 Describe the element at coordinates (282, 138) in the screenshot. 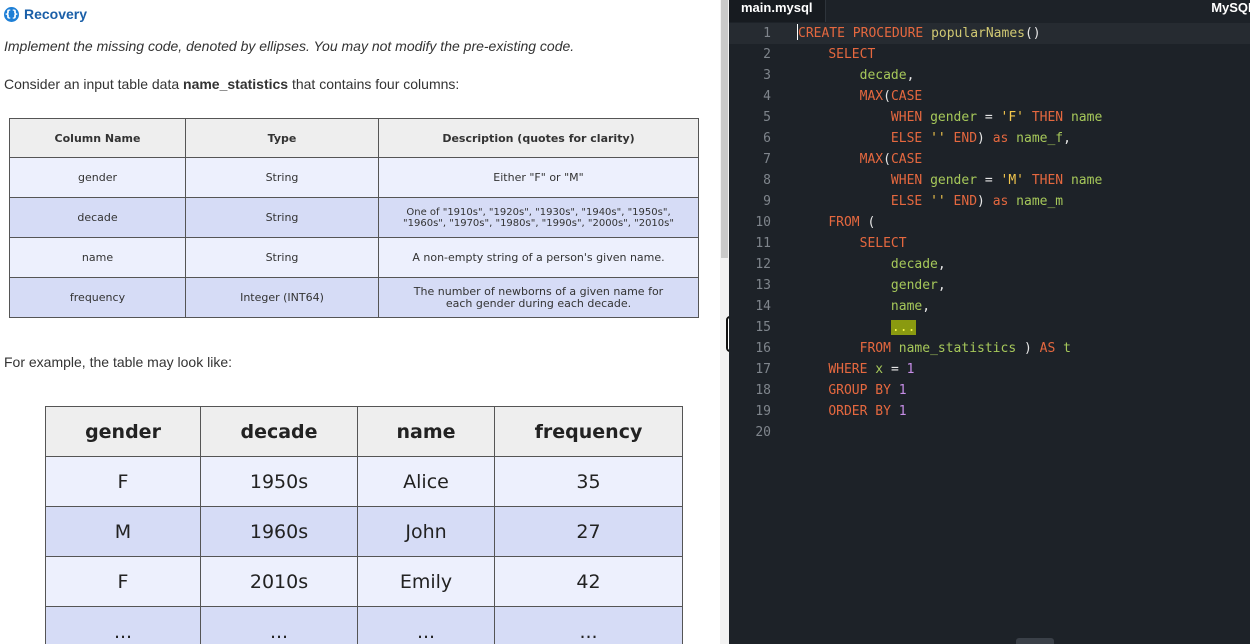

I see `schema-header: Type` at that location.